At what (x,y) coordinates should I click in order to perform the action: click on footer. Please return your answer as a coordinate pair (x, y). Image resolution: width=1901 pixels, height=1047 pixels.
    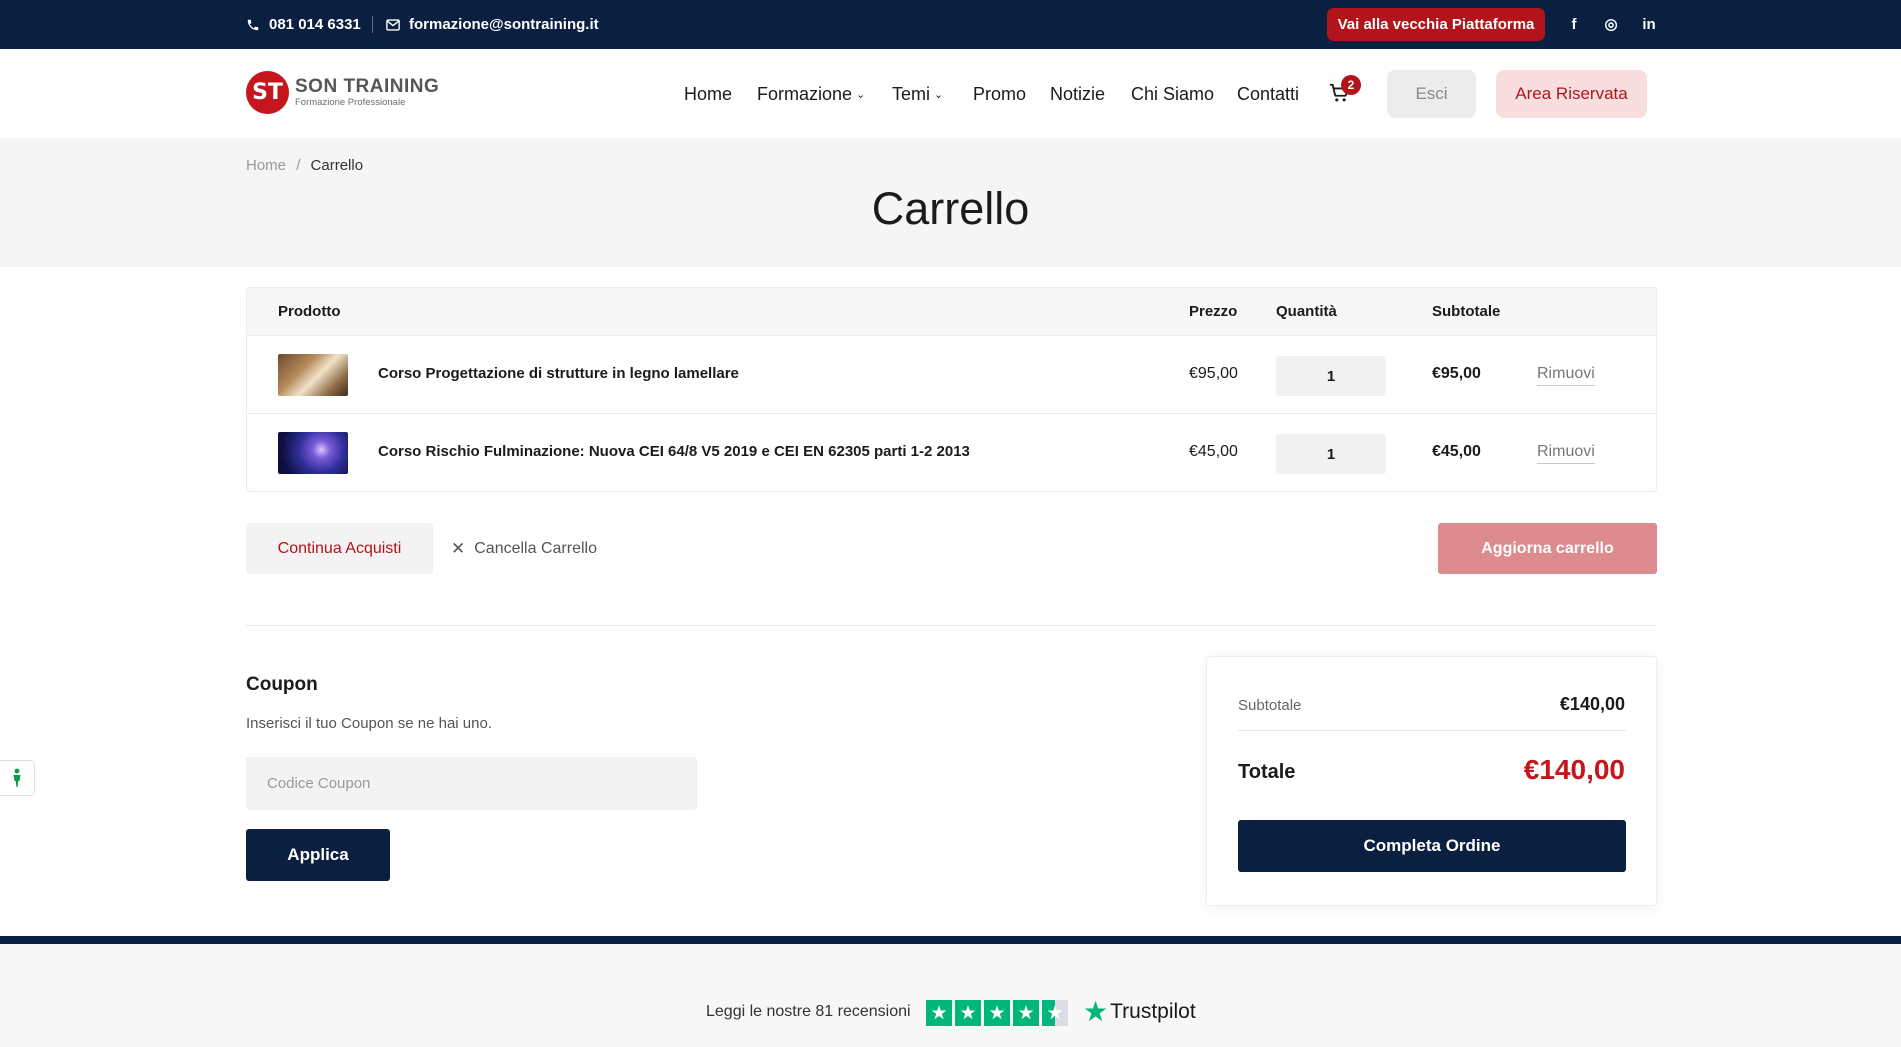
    Looking at the image, I should click on (950, 995).